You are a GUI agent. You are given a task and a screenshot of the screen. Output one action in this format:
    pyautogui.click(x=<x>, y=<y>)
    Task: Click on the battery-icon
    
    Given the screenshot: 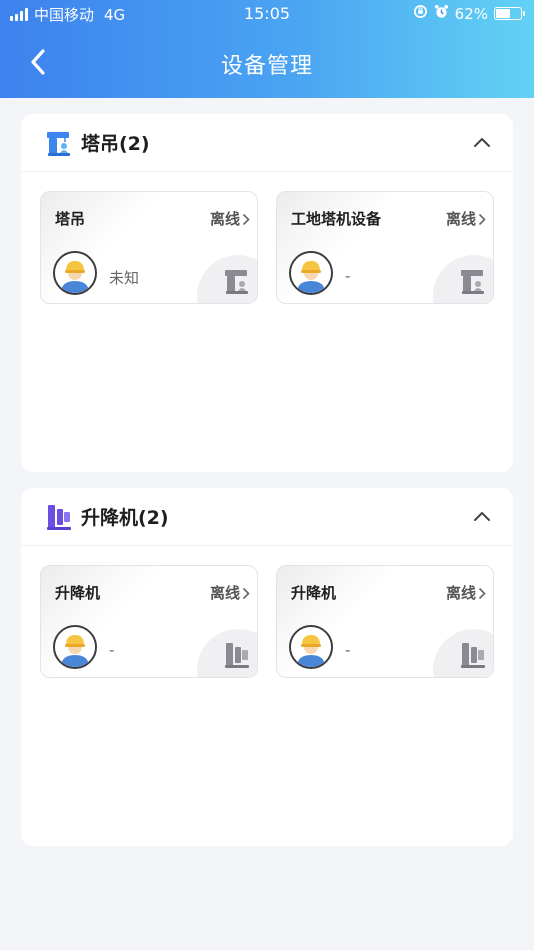 What is the action you would take?
    pyautogui.click(x=509, y=13)
    